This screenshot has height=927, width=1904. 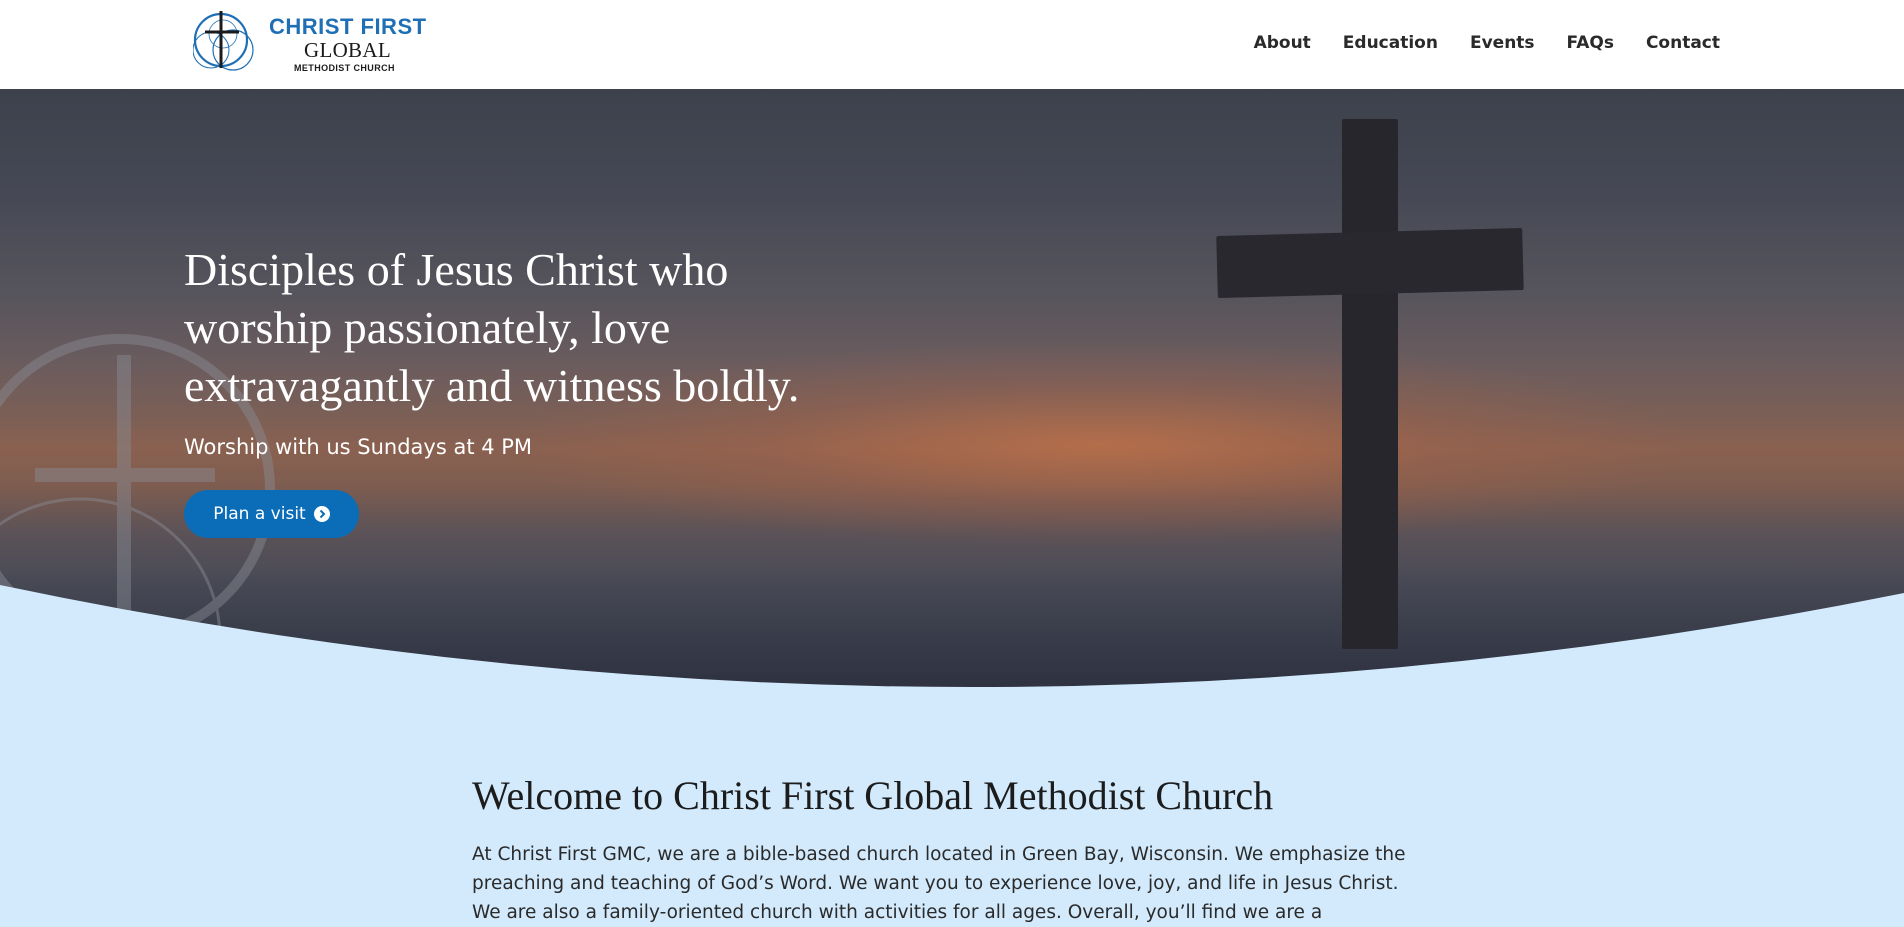 What do you see at coordinates (952, 640) in the screenshot?
I see `hero-curve-divider` at bounding box center [952, 640].